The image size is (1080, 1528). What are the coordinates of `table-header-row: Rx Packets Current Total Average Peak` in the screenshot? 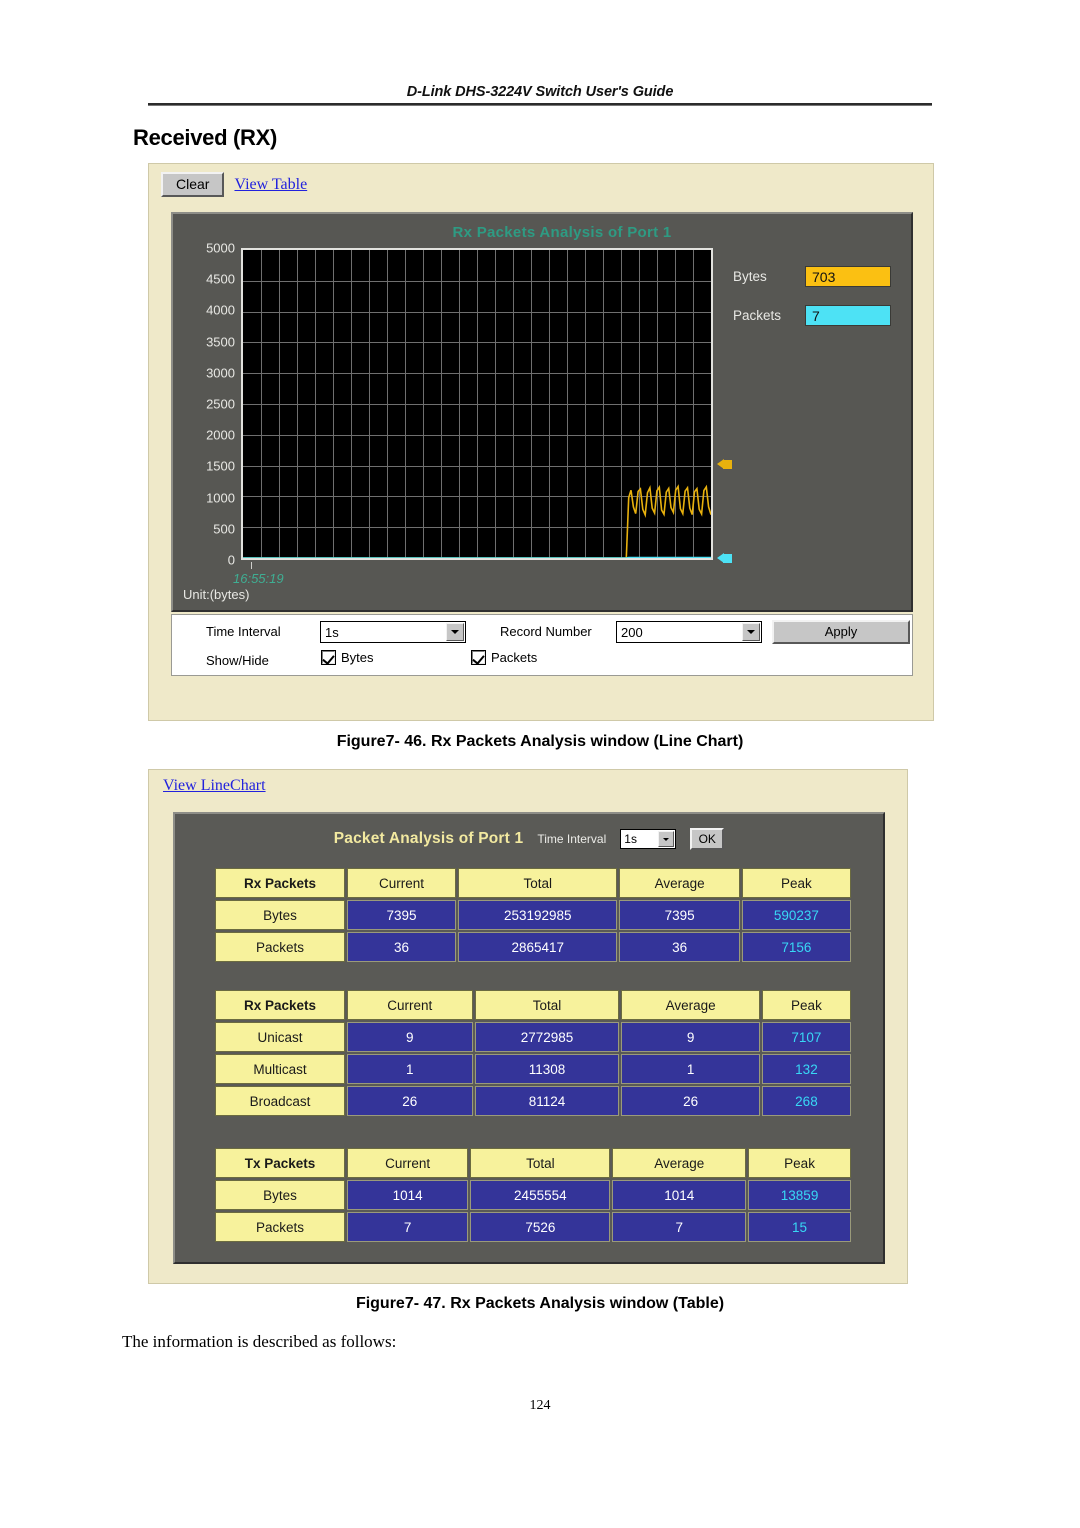 It's located at (533, 1005).